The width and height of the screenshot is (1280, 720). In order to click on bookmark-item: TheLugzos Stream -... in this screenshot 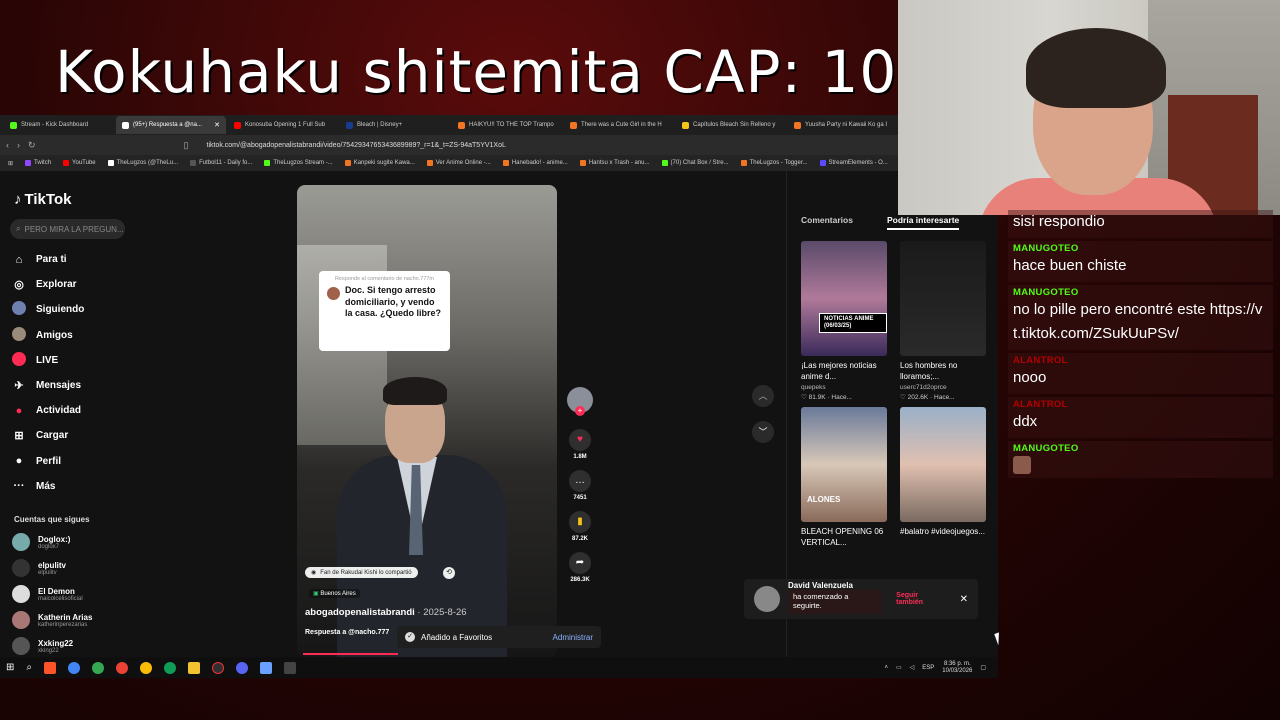, I will do `click(298, 163)`.